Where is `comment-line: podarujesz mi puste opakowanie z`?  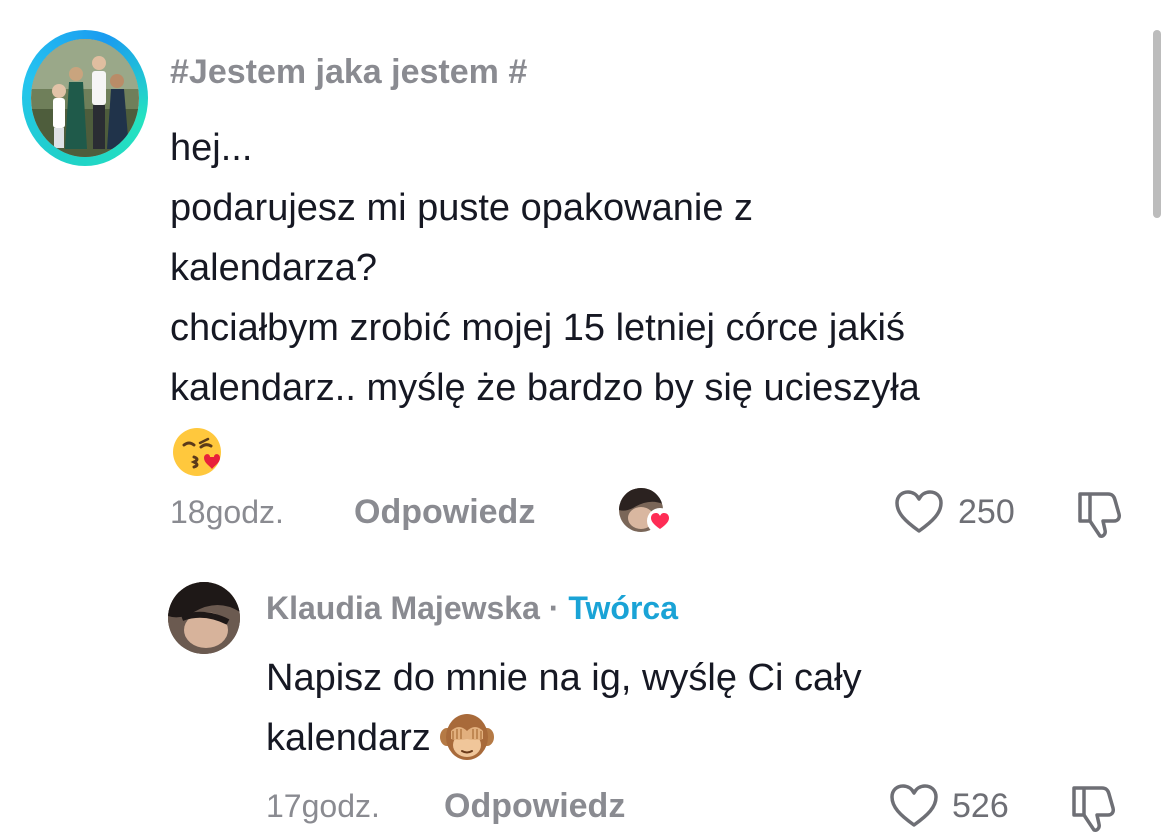
comment-line: podarujesz mi puste opakowanie z is located at coordinates (462, 208).